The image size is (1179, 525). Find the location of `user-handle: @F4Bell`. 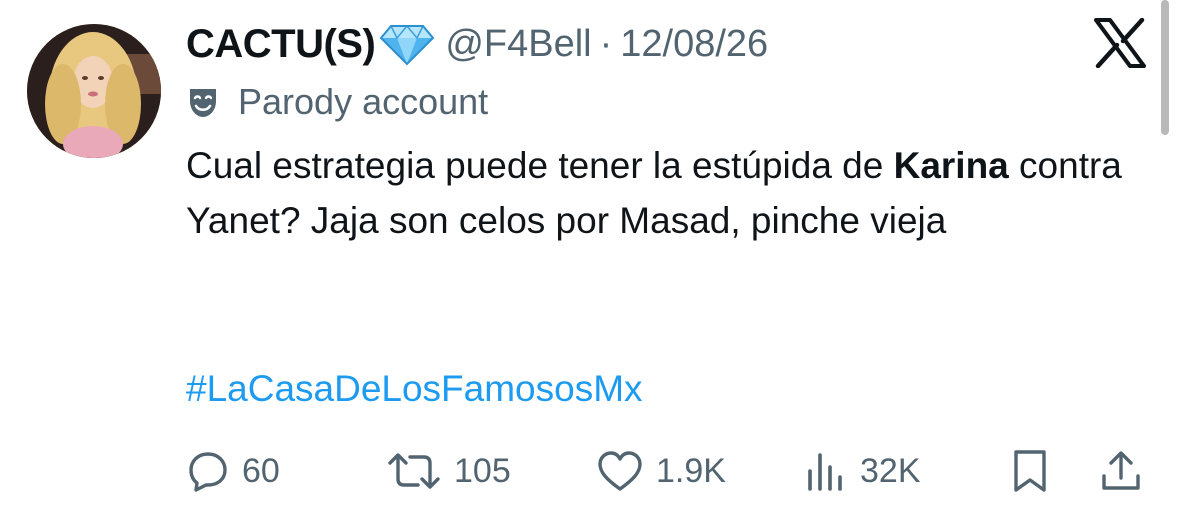

user-handle: @F4Bell is located at coordinates (518, 44).